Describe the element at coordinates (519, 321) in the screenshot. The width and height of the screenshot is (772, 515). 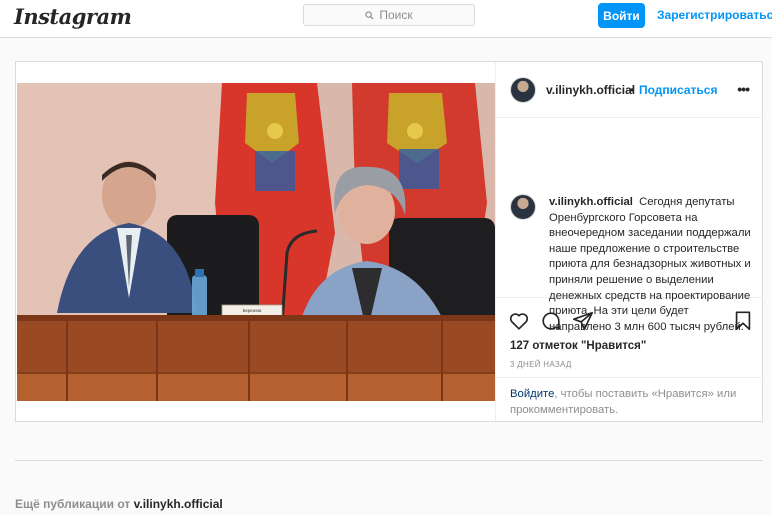
I see `heart-icon` at that location.